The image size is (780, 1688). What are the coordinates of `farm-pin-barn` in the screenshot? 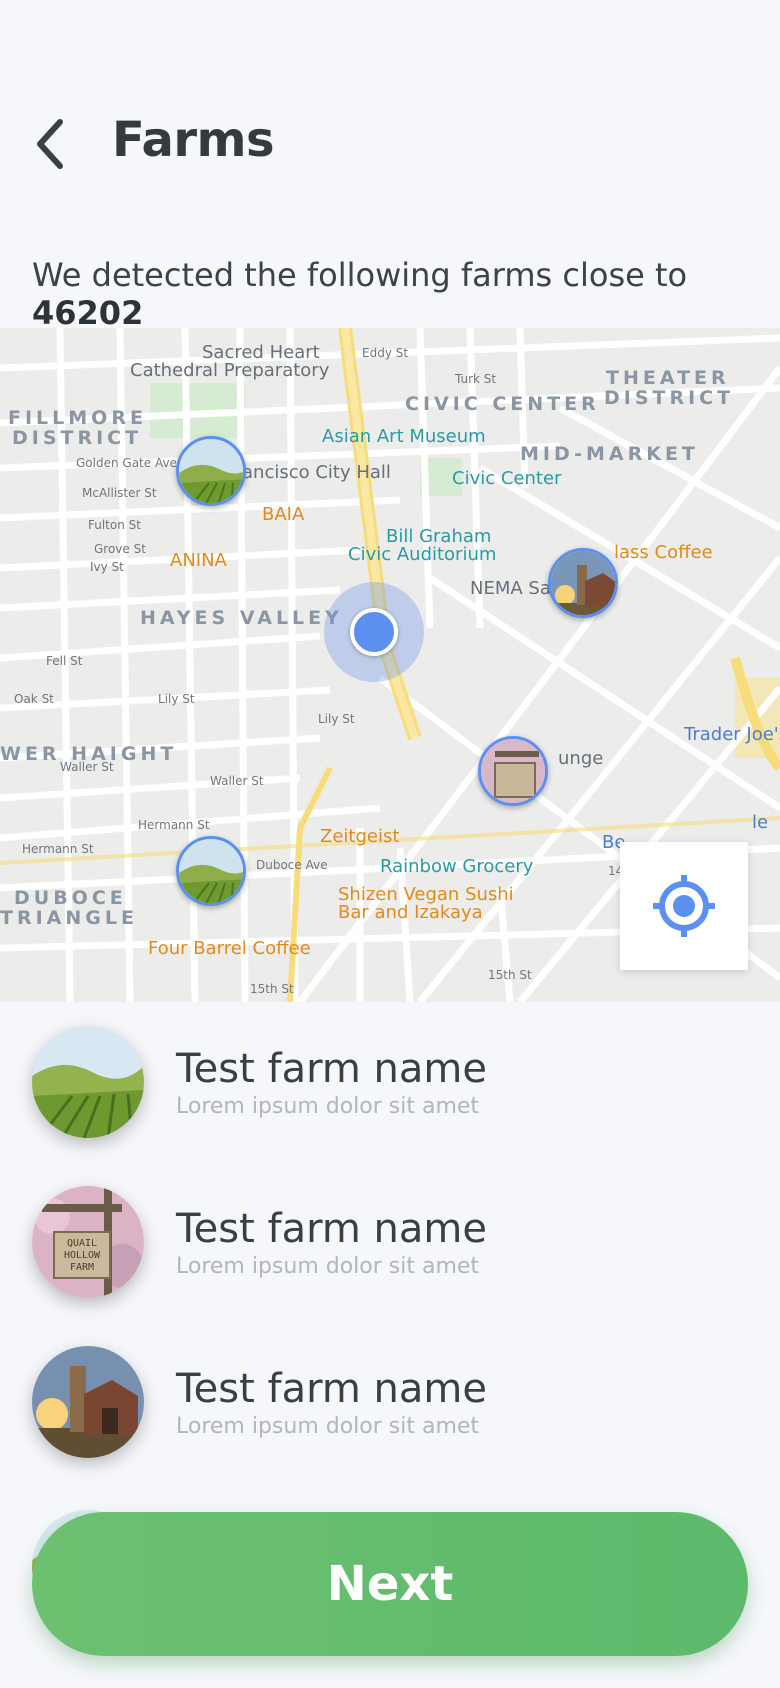 It's located at (583, 583).